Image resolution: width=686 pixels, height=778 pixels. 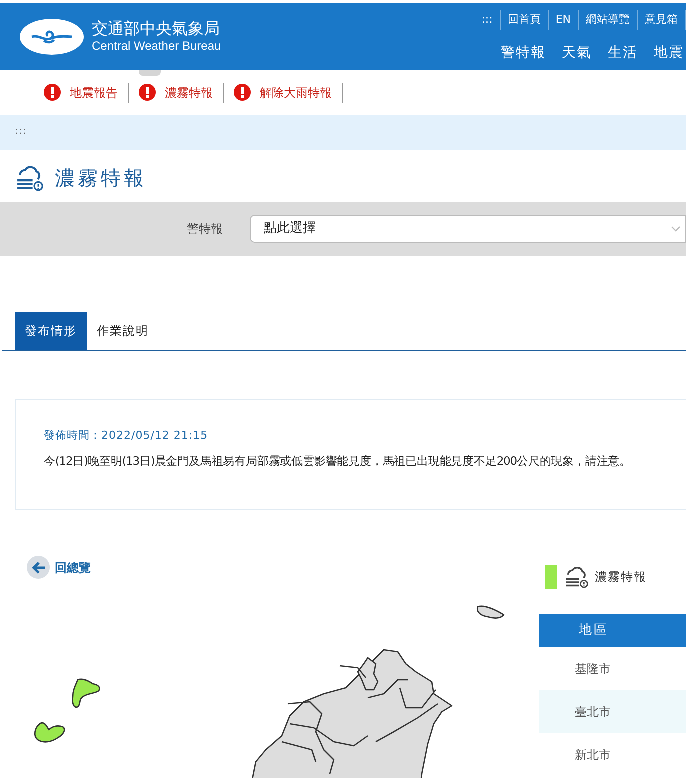 I want to click on back-link: 回總覽, so click(x=59, y=567).